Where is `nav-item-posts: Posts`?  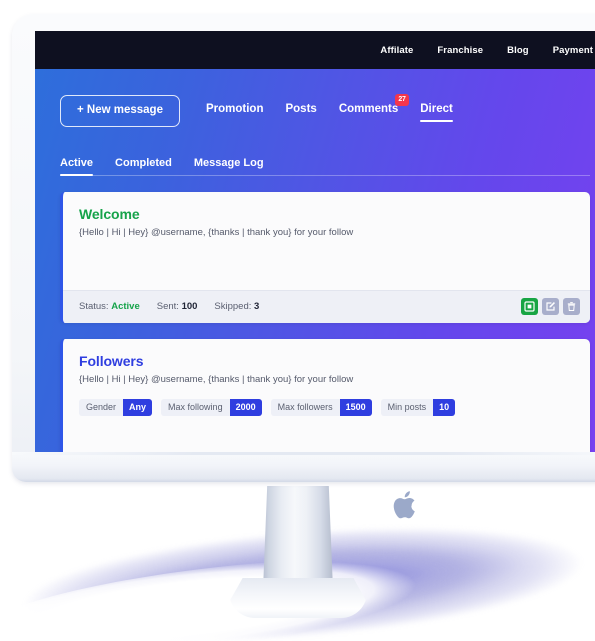 nav-item-posts: Posts is located at coordinates (300, 112).